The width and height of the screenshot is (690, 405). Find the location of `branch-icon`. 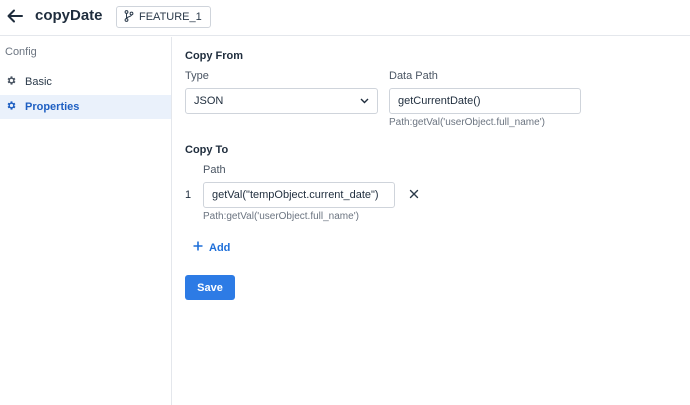

branch-icon is located at coordinates (129, 17).